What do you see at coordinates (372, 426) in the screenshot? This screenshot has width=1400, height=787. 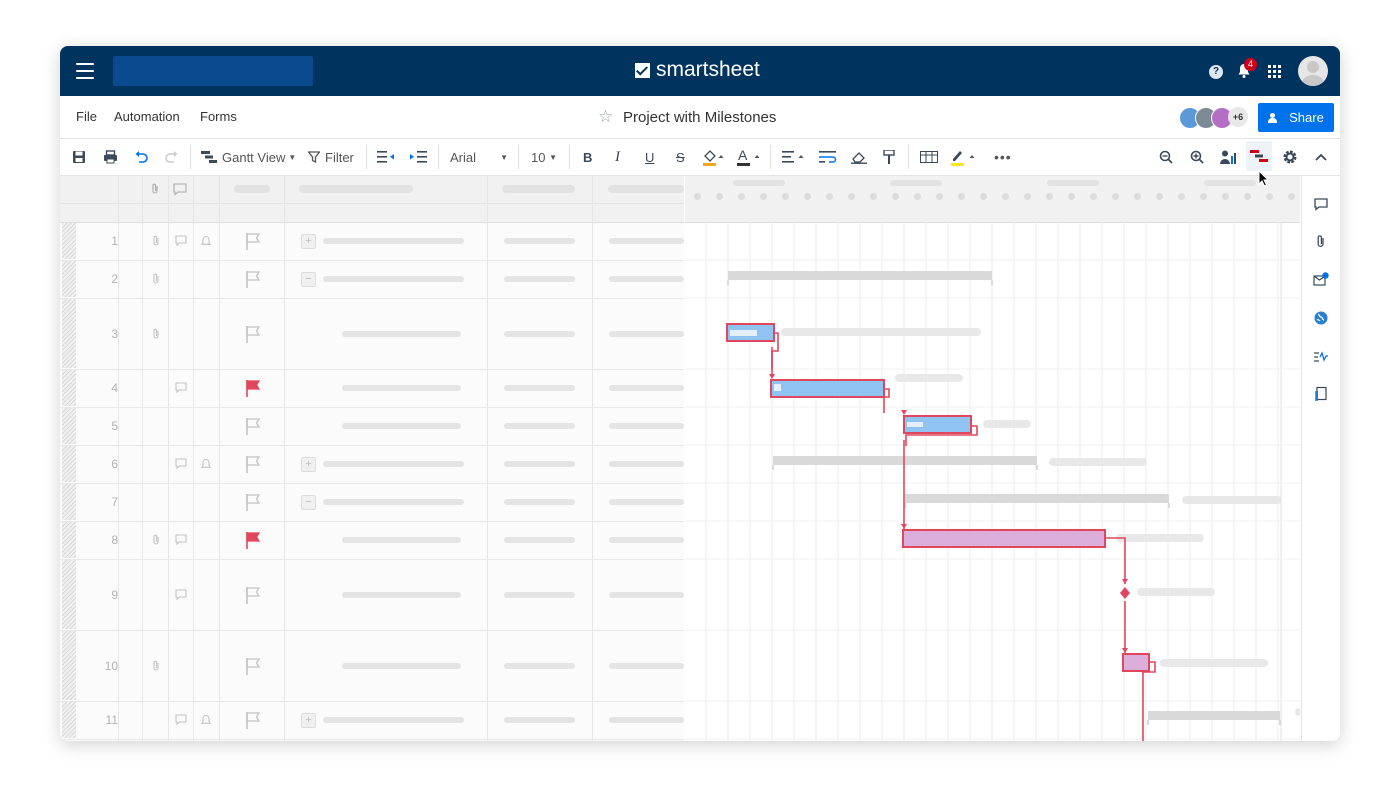 I see `table-row: 5` at bounding box center [372, 426].